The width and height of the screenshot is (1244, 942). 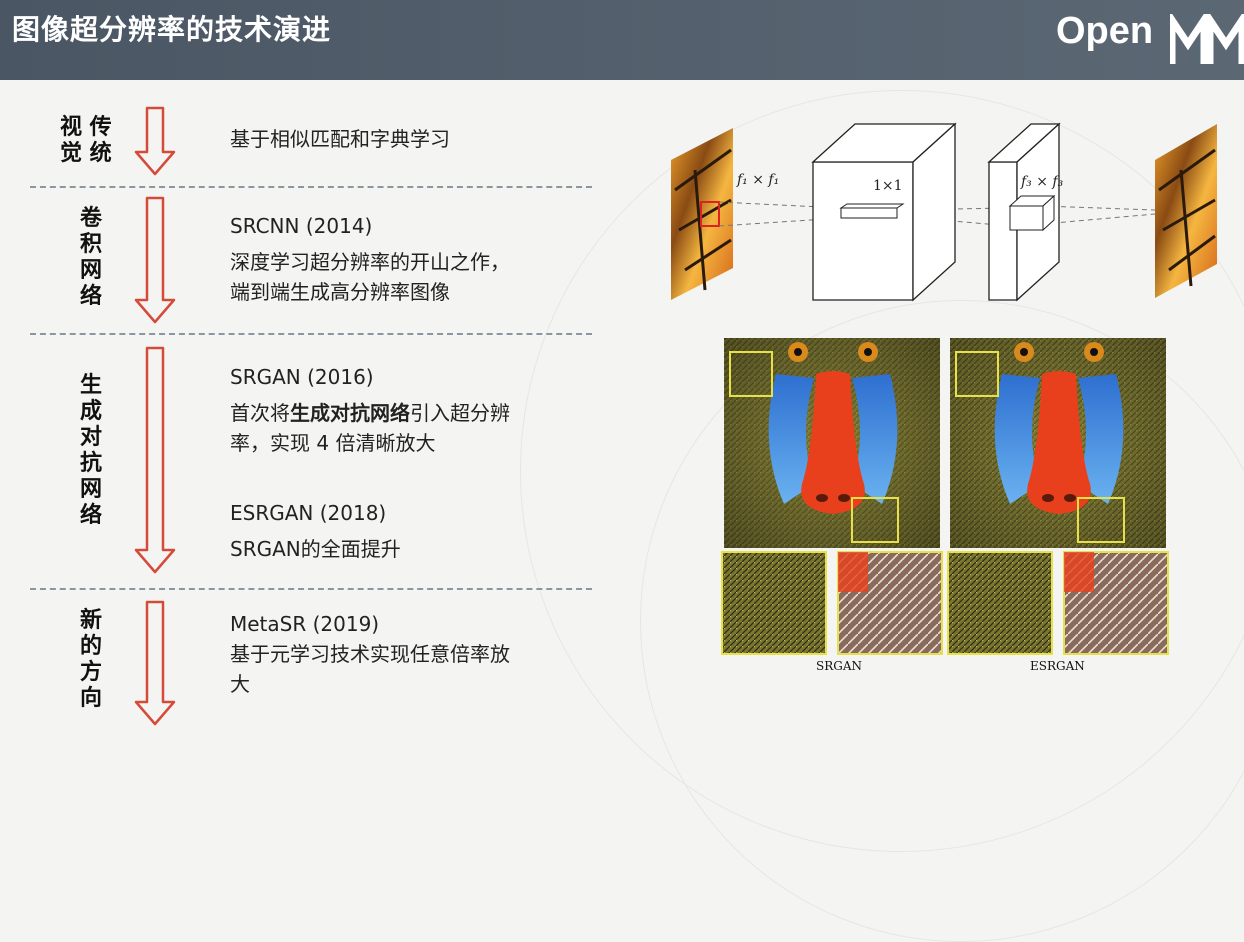 What do you see at coordinates (945, 505) in the screenshot?
I see `srgan-esrgan-comparison: SRGAN ESRGAN` at bounding box center [945, 505].